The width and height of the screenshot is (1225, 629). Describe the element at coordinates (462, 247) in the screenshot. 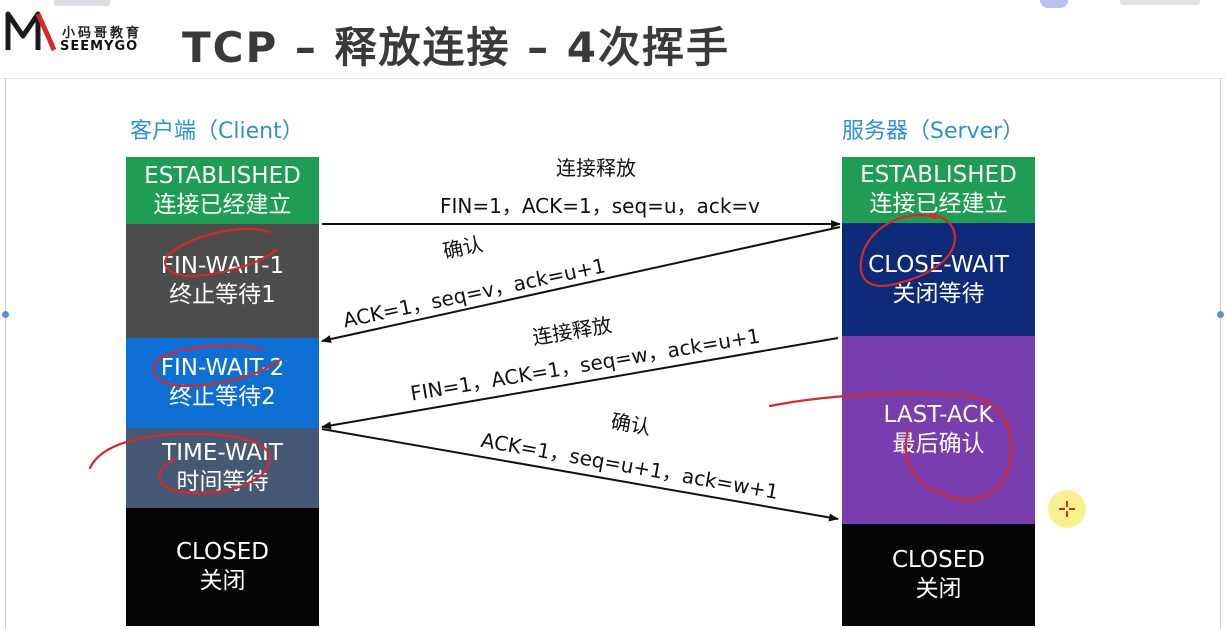

I see `message-2-title: 确认` at that location.